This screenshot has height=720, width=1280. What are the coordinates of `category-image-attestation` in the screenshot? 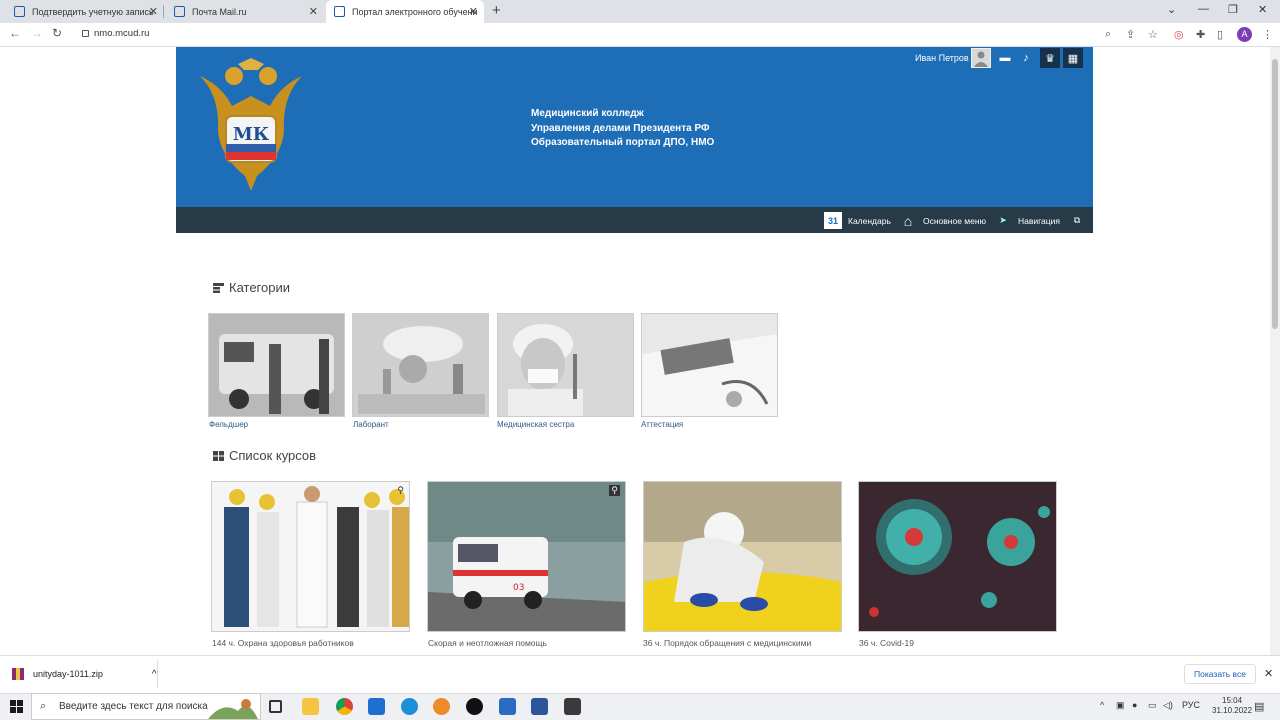 It's located at (709, 365).